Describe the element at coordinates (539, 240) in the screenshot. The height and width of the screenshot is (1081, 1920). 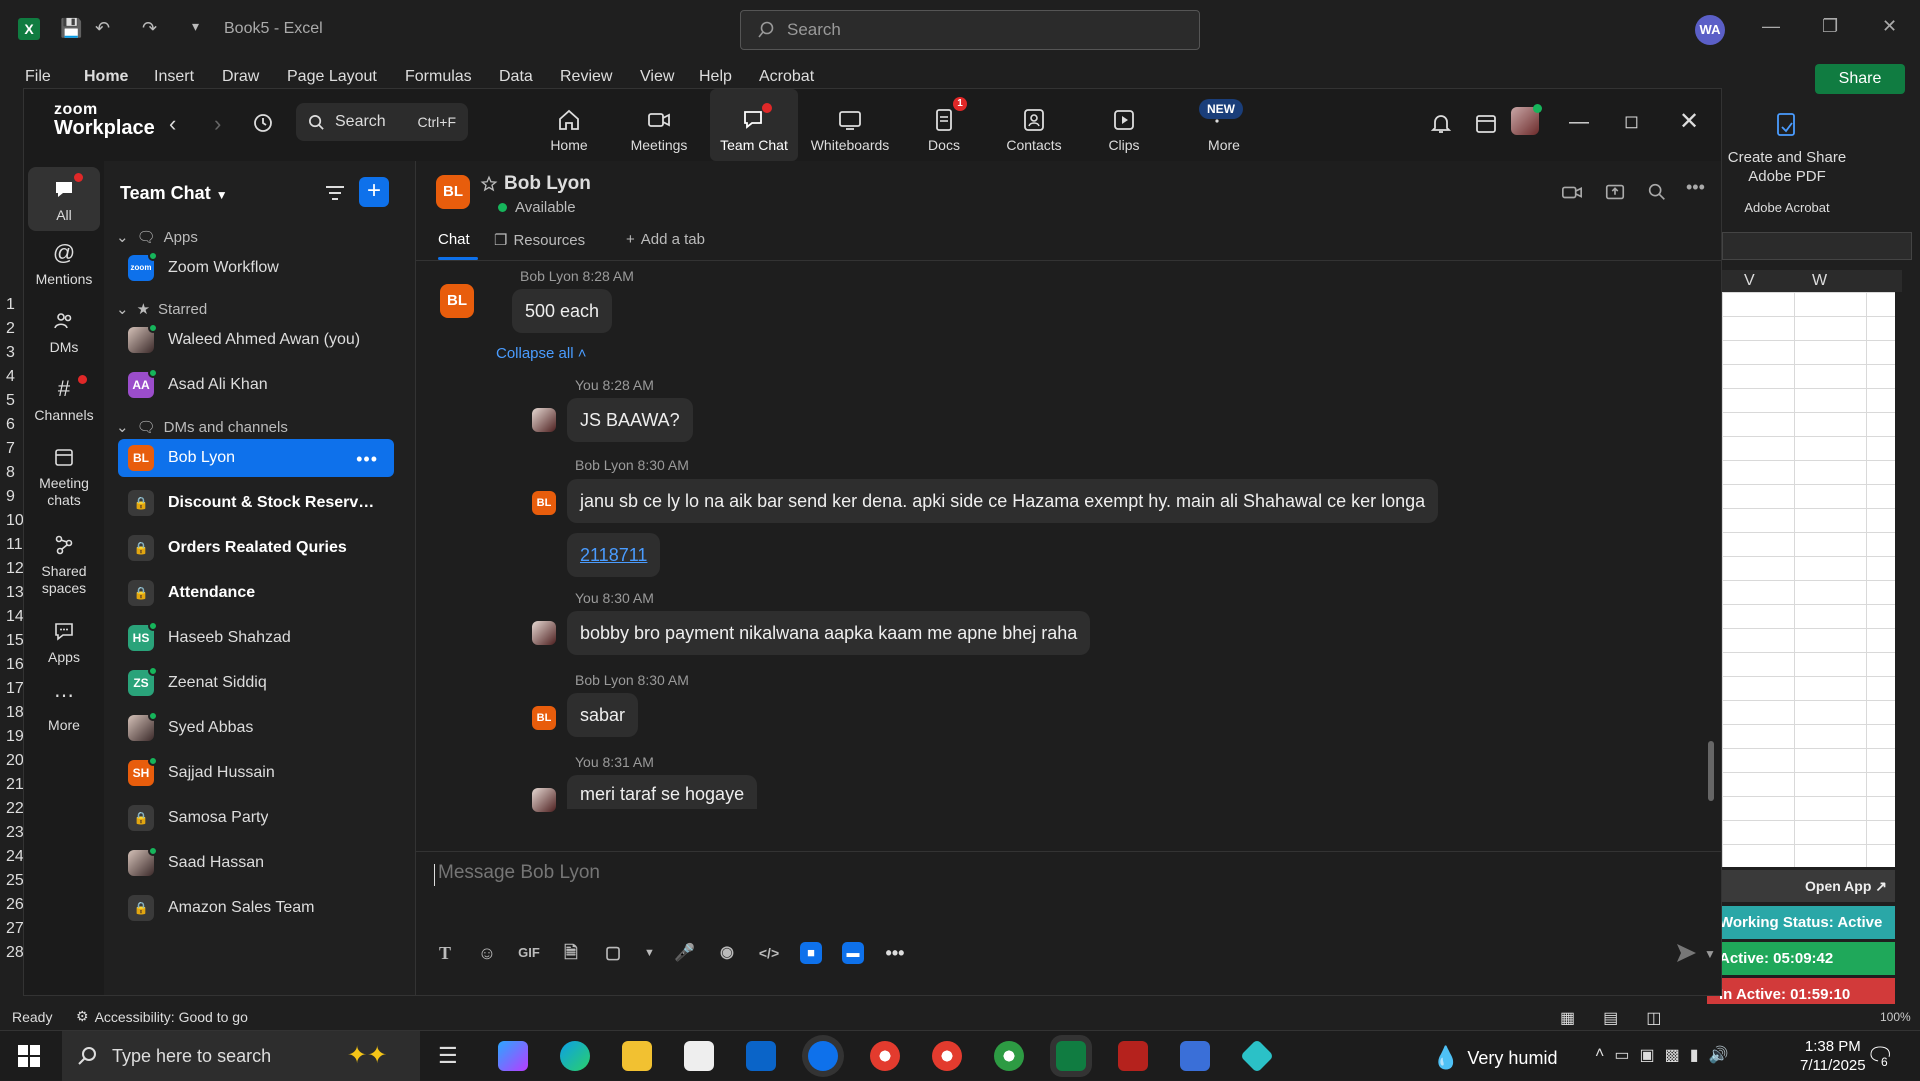
I see `tab-resources: ❐ Resources` at that location.